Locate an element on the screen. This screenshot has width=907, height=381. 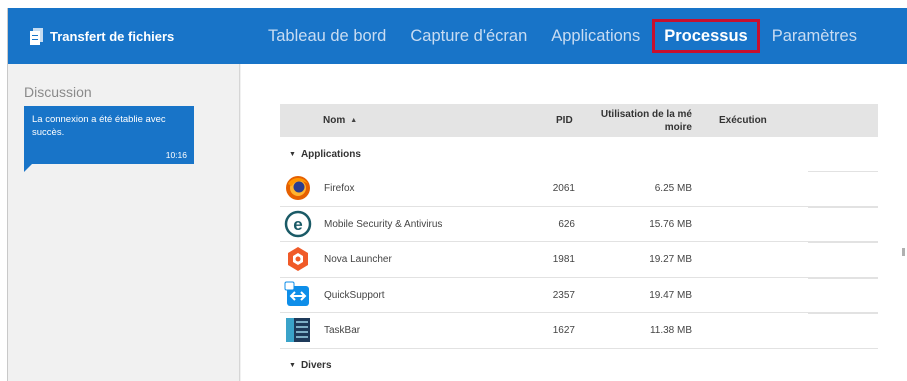
table-row: Nova Launcher 1981 19.27 MB is located at coordinates (579, 260).